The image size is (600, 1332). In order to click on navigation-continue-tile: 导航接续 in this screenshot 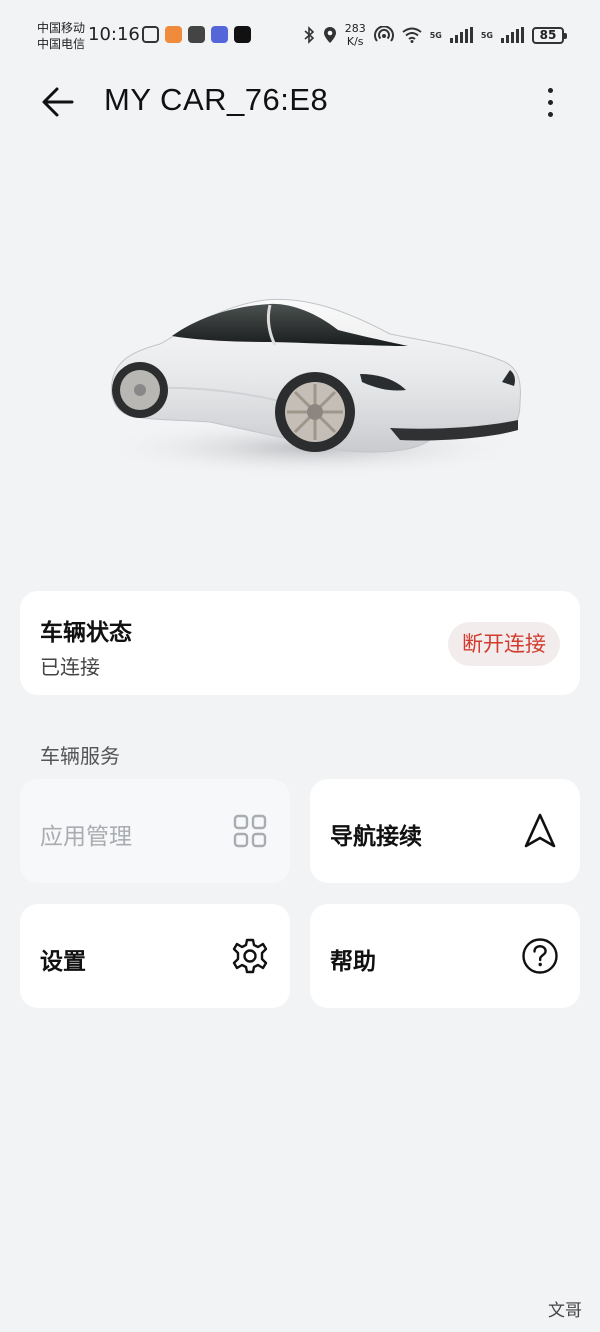, I will do `click(445, 831)`.